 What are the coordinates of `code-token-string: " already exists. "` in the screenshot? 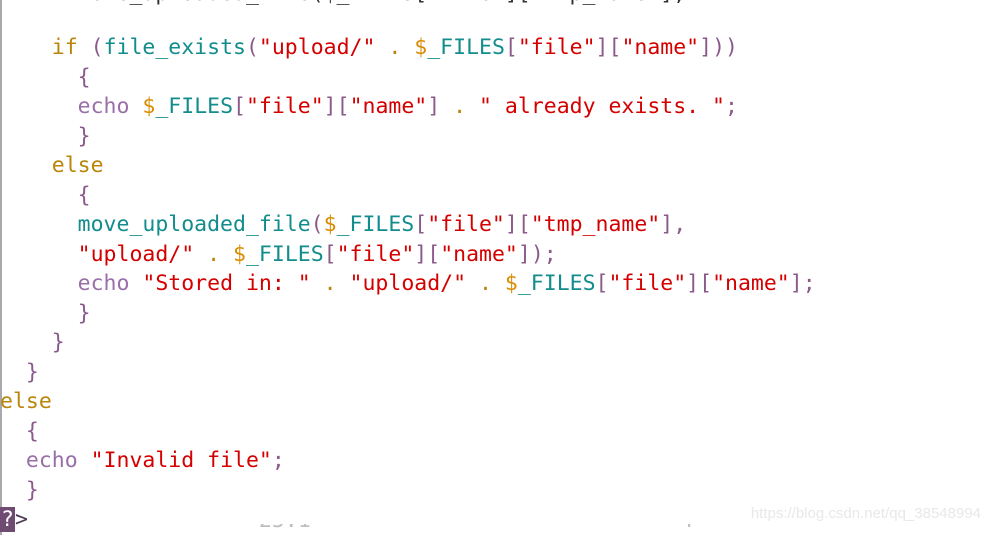 It's located at (602, 106).